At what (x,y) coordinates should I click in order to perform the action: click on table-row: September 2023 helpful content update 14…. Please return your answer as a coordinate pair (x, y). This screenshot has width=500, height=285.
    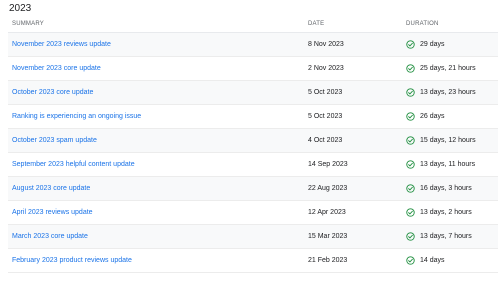
    Looking at the image, I should click on (253, 164).